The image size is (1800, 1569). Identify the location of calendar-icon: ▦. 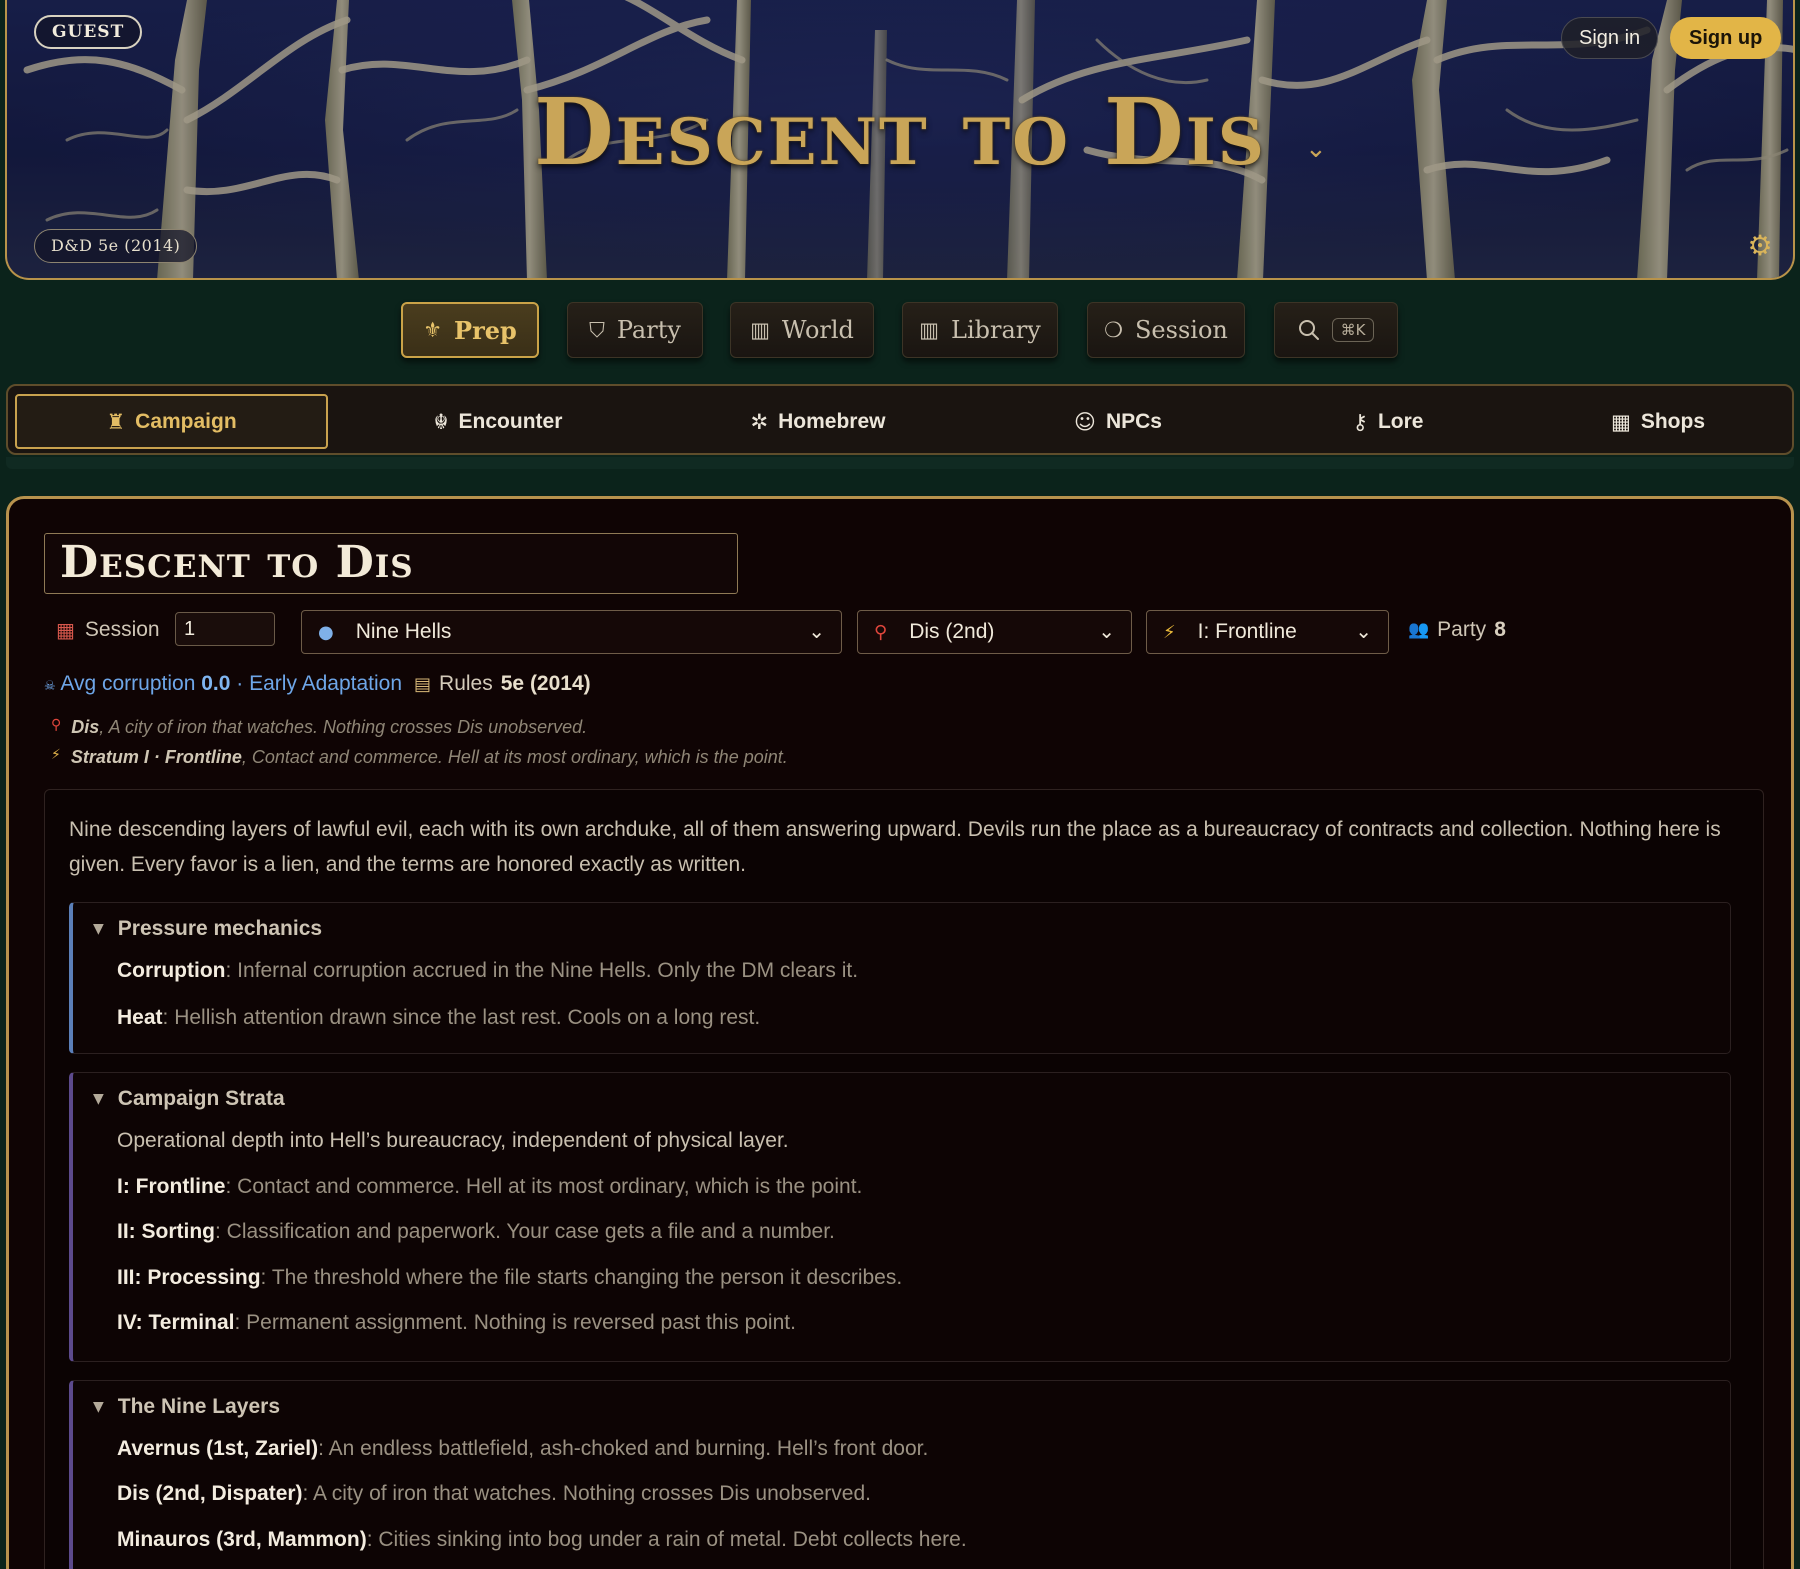
(65, 630).